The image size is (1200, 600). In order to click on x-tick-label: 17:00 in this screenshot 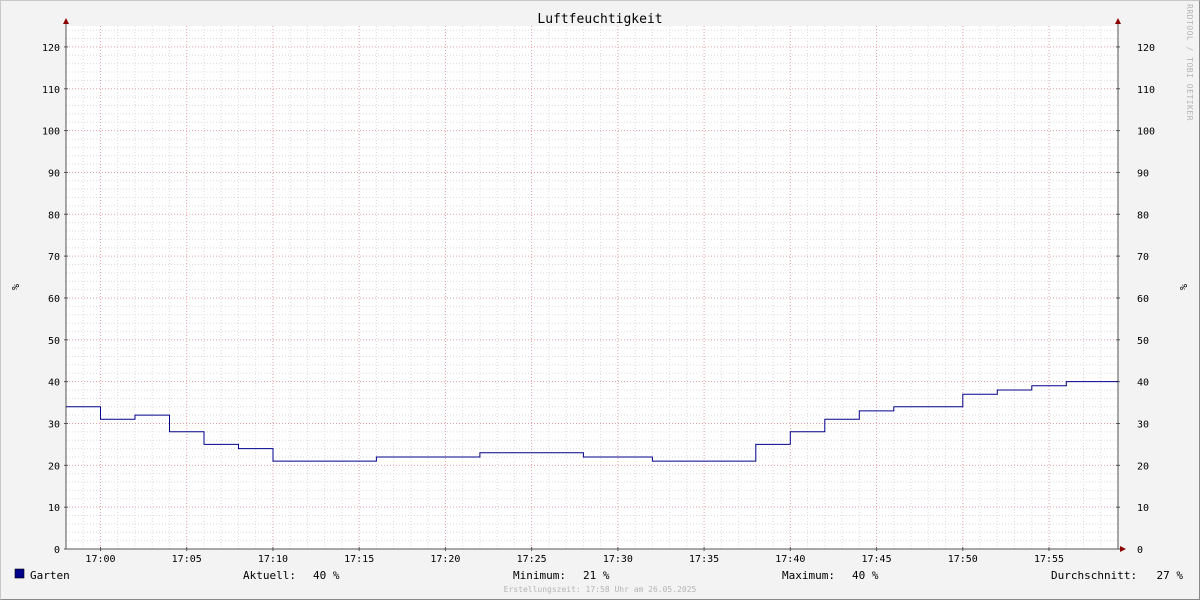, I will do `click(100, 559)`.